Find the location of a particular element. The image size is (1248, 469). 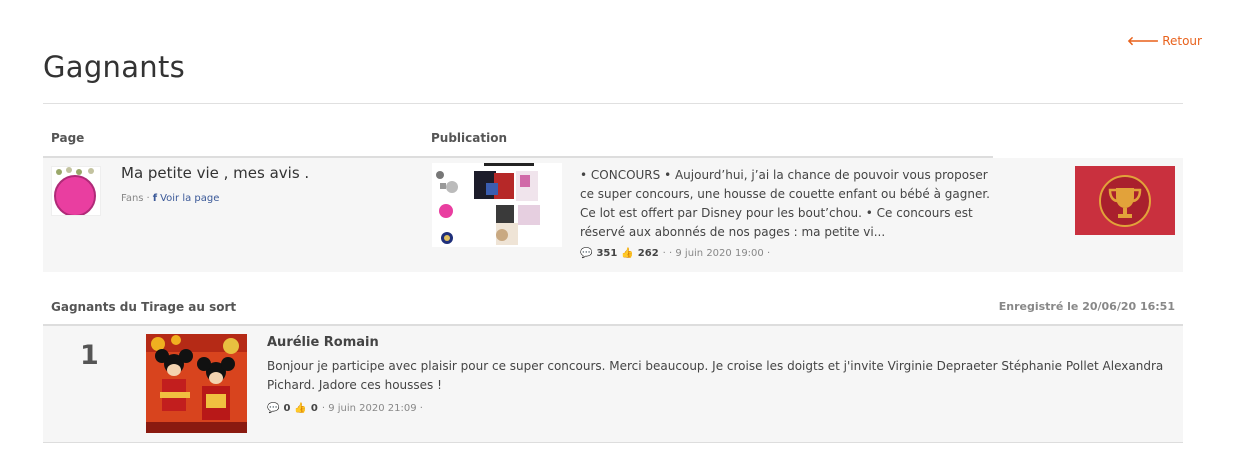

publication-stats: 💬 351 👍 262 · · 9 juin 2020 19:00 · is located at coordinates (675, 253).